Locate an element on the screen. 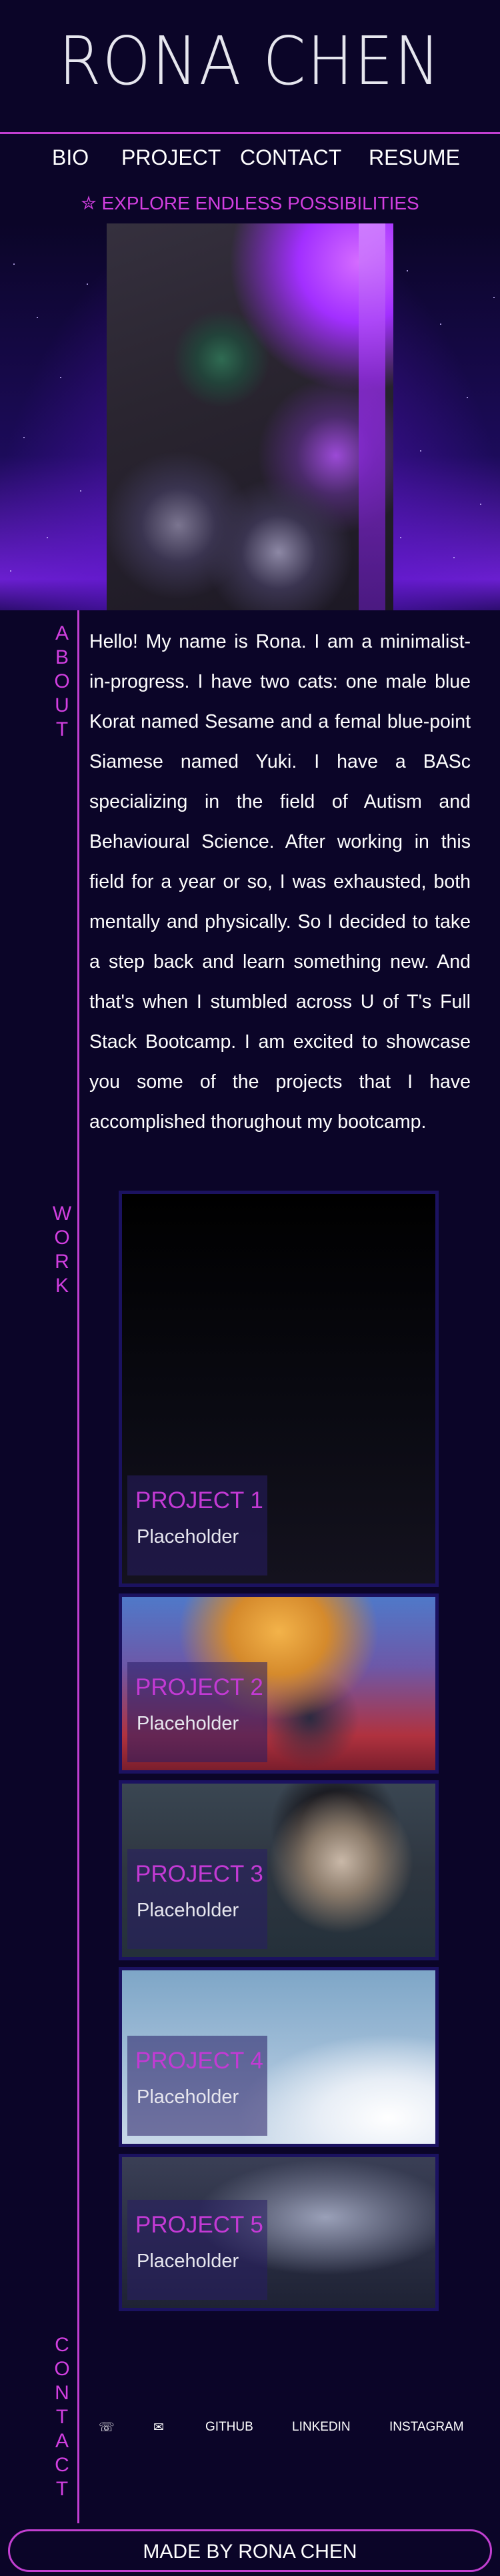 Image resolution: width=500 pixels, height=2576 pixels. nav-bio: BIO is located at coordinates (70, 157).